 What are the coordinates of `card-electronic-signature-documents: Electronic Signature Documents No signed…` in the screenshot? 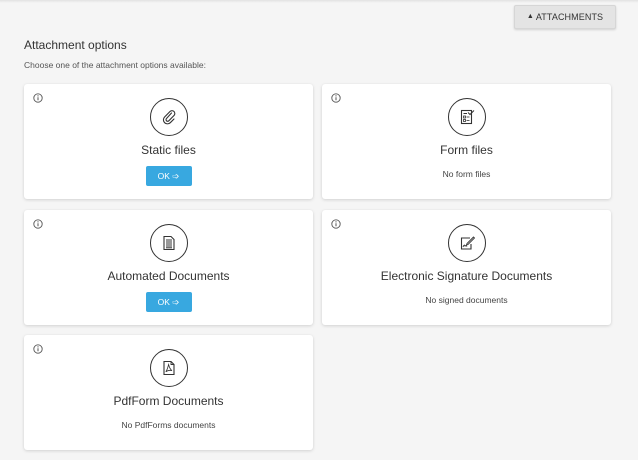 It's located at (466, 267).